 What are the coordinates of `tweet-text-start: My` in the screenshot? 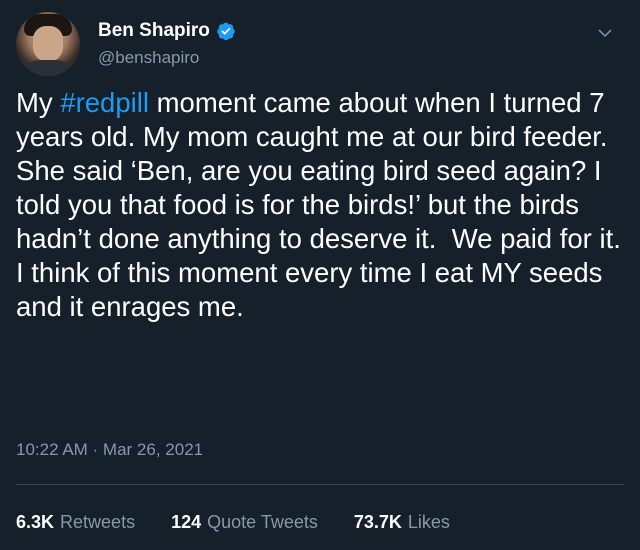 It's located at (38, 102).